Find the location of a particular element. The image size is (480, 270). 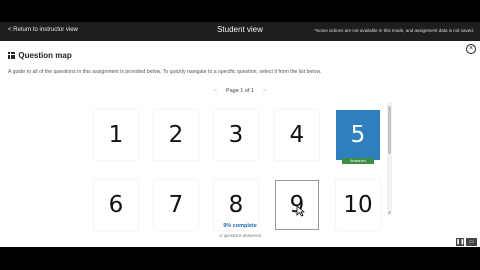

question-number: 1 is located at coordinates (116, 135).